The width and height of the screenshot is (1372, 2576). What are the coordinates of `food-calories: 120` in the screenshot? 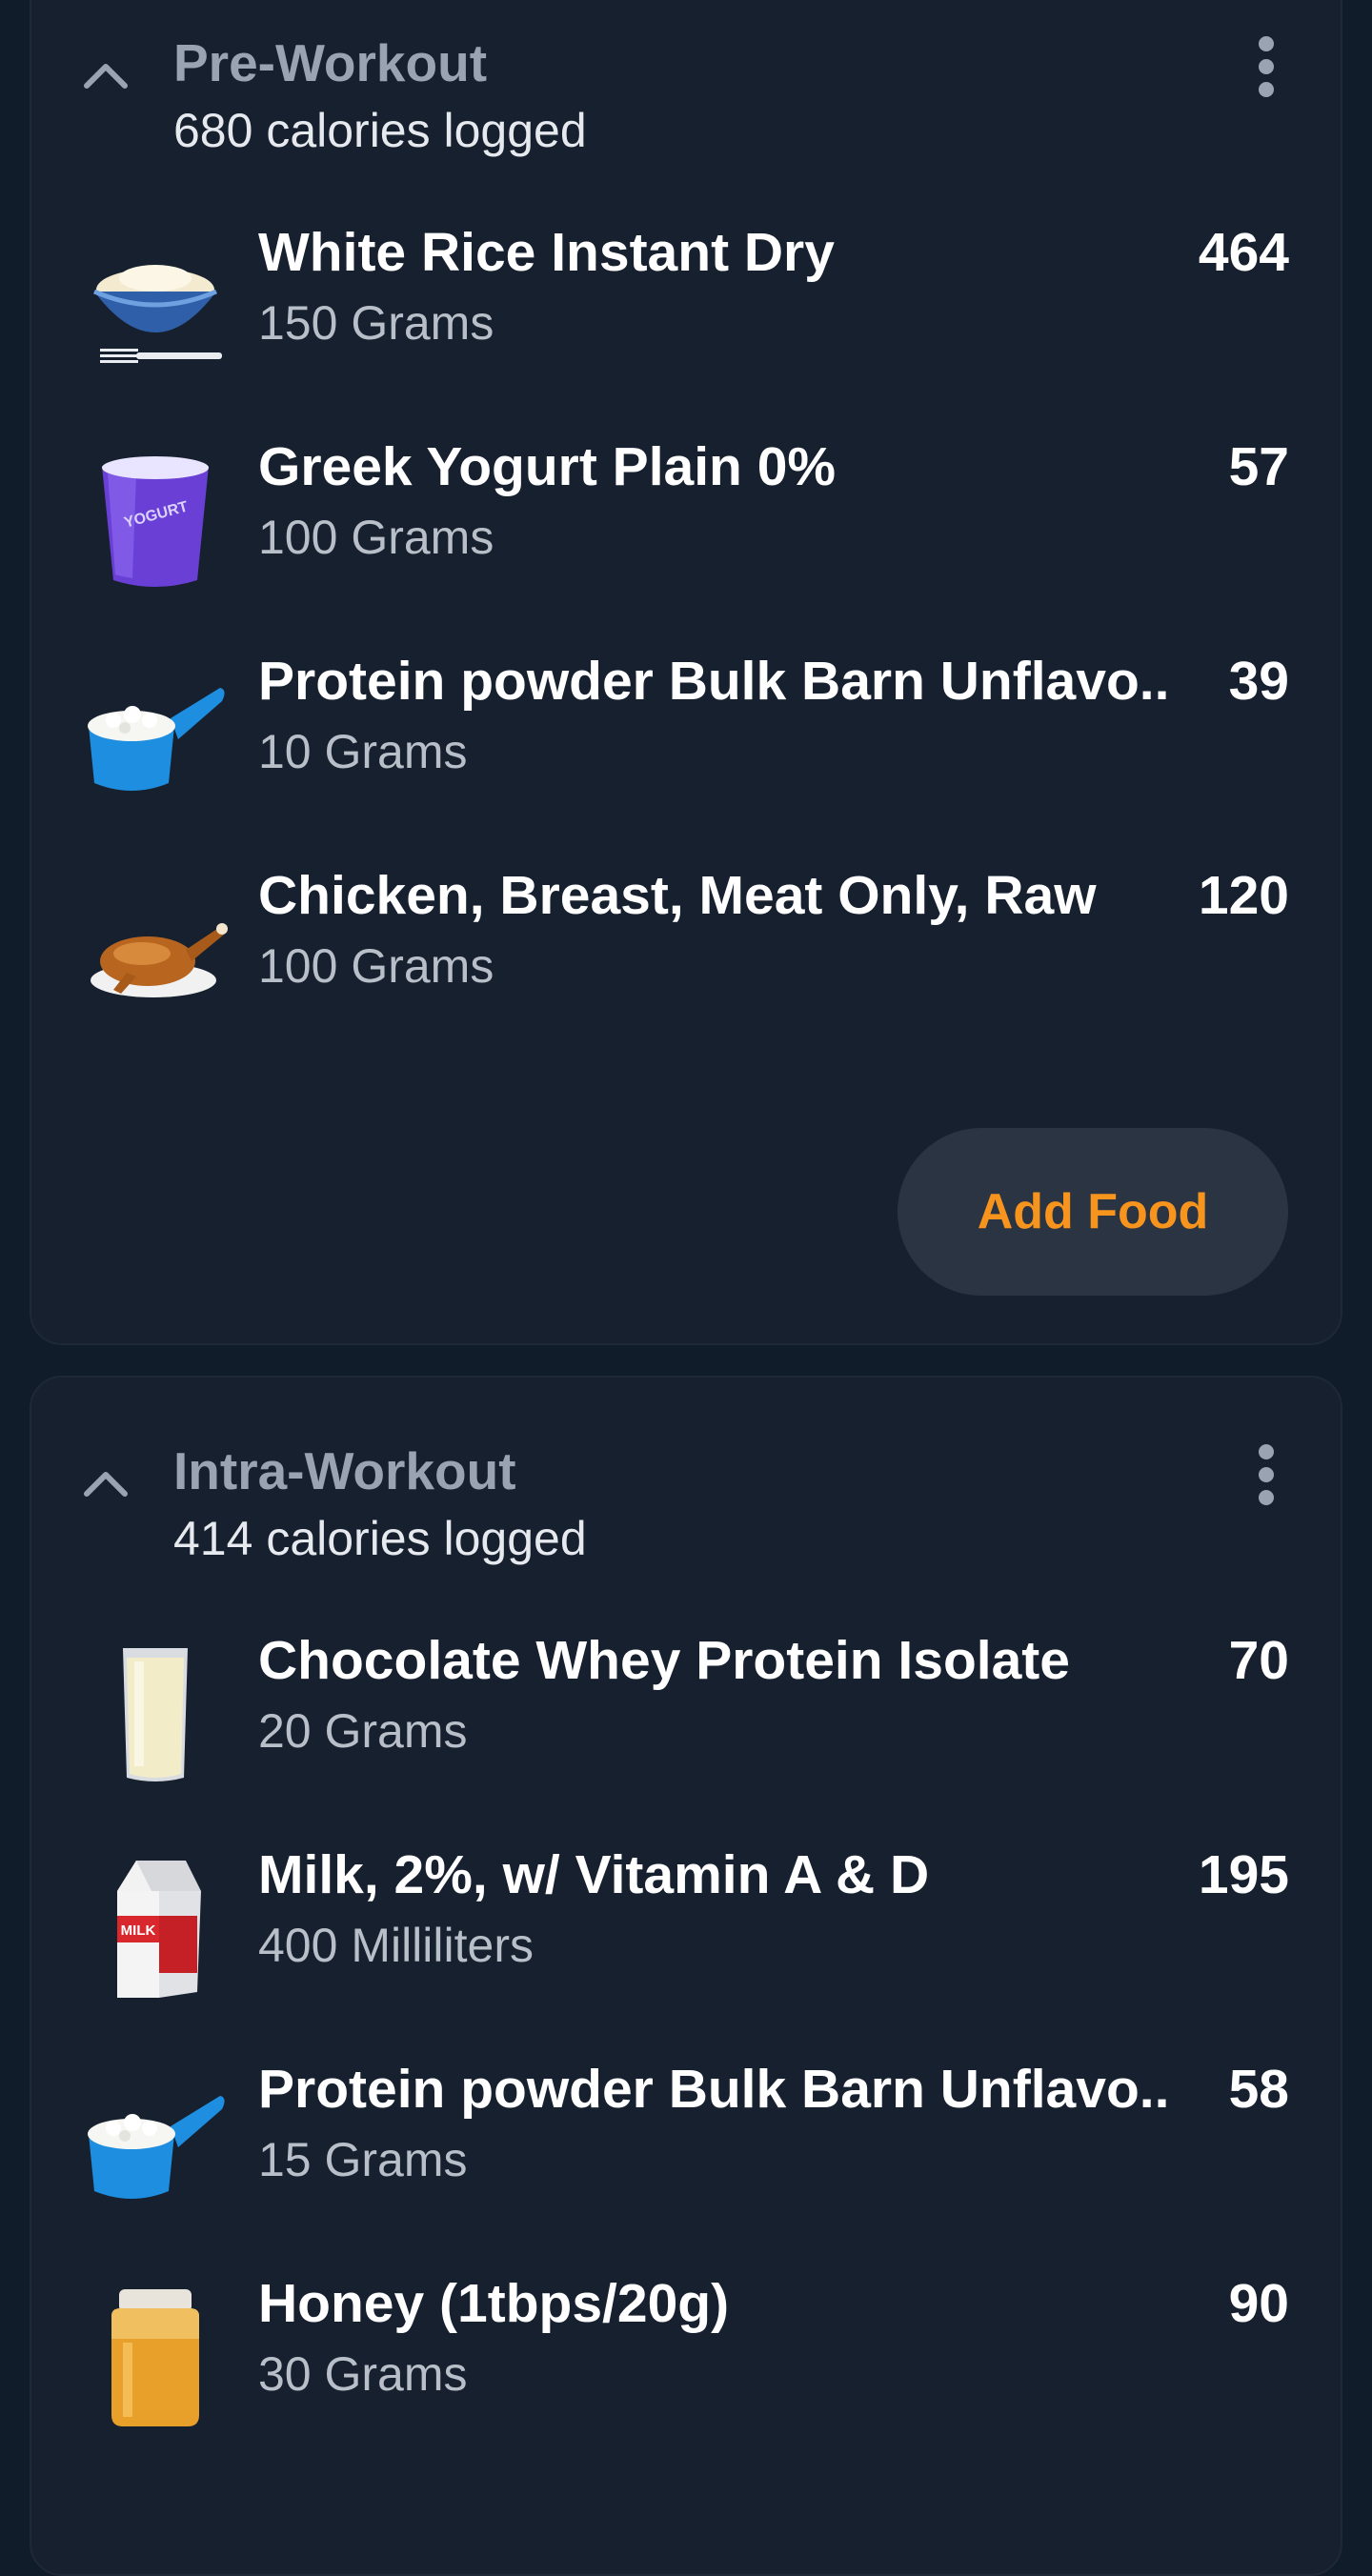 It's located at (1243, 896).